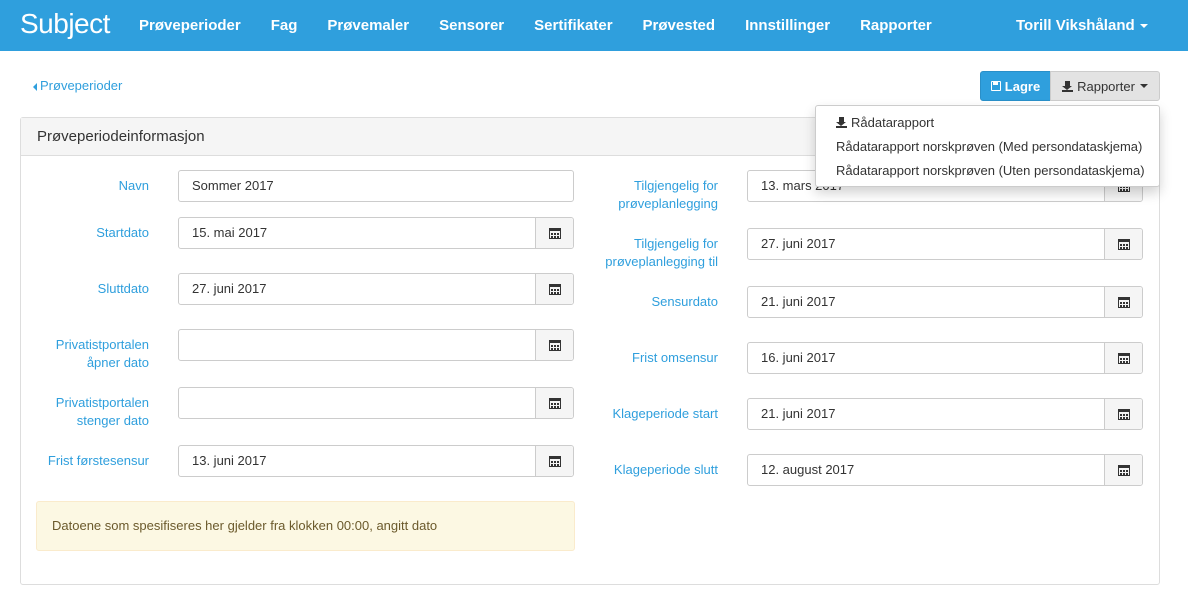 The image size is (1188, 600). What do you see at coordinates (133, 185) in the screenshot?
I see `field-label-navn: Navn` at bounding box center [133, 185].